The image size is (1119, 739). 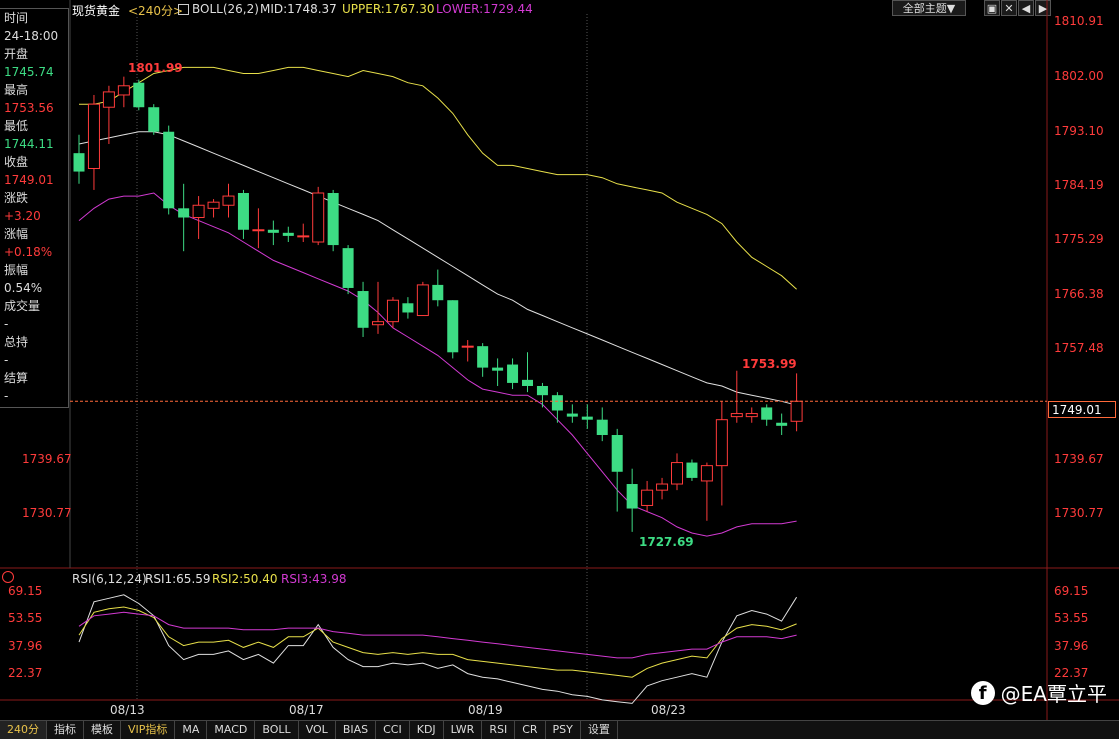 What do you see at coordinates (148, 730) in the screenshot?
I see `tab-vip-indicator: VIP指标` at bounding box center [148, 730].